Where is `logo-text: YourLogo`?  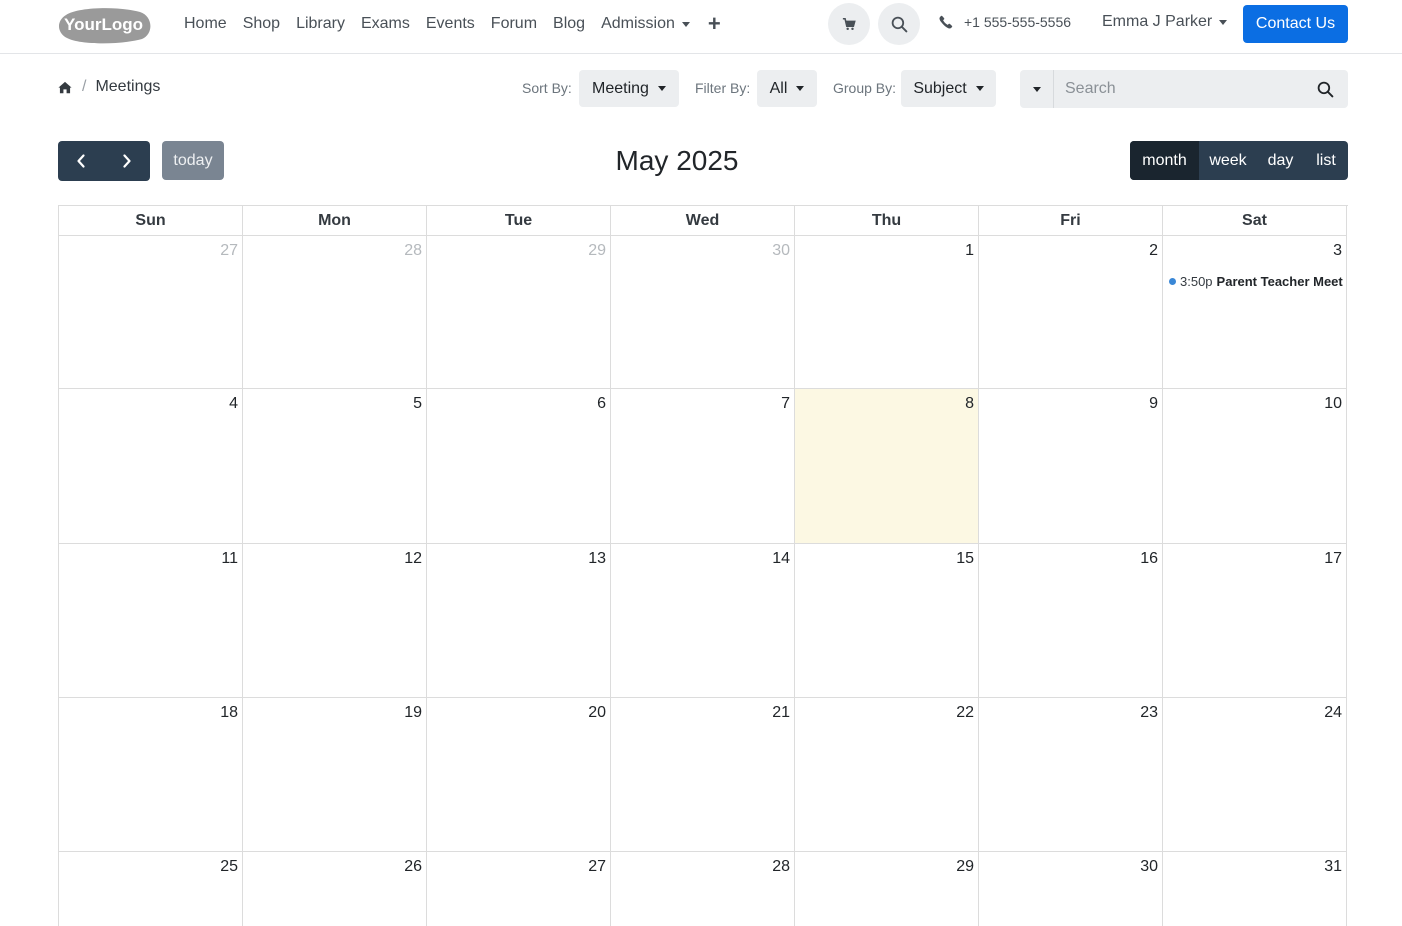
logo-text: YourLogo is located at coordinates (103, 24).